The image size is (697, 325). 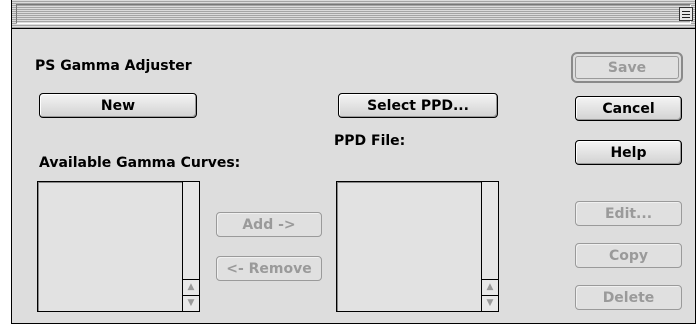 I want to click on save-button: Save, so click(x=627, y=67).